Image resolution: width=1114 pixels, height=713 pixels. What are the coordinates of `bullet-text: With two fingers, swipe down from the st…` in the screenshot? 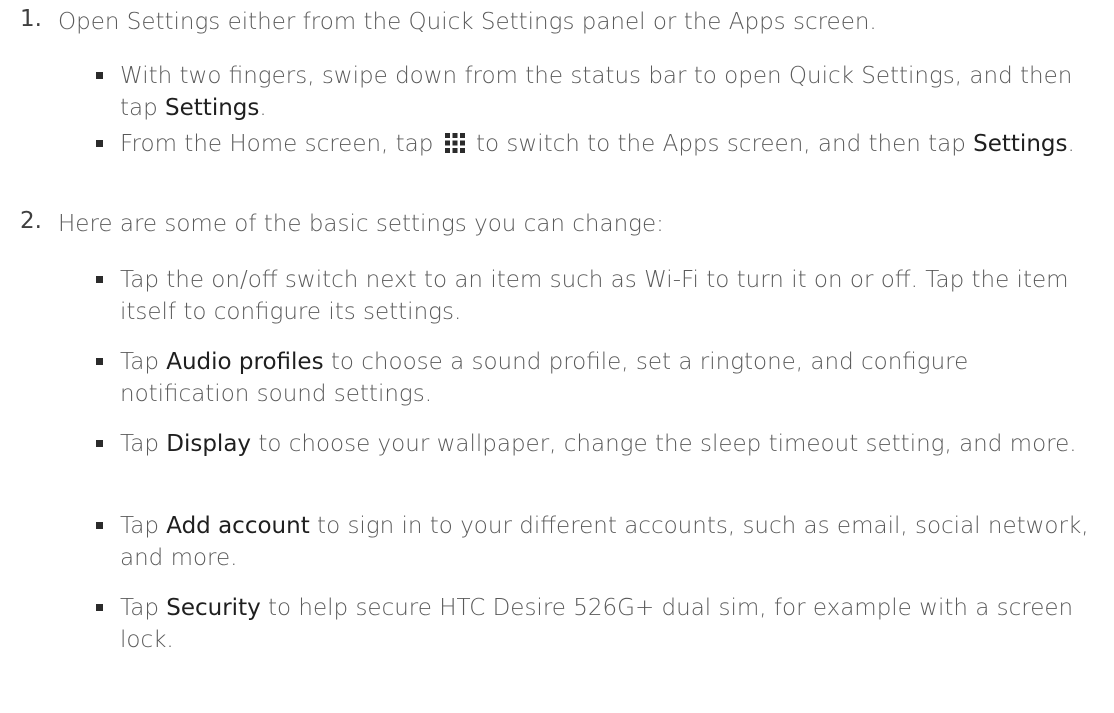 It's located at (596, 92).